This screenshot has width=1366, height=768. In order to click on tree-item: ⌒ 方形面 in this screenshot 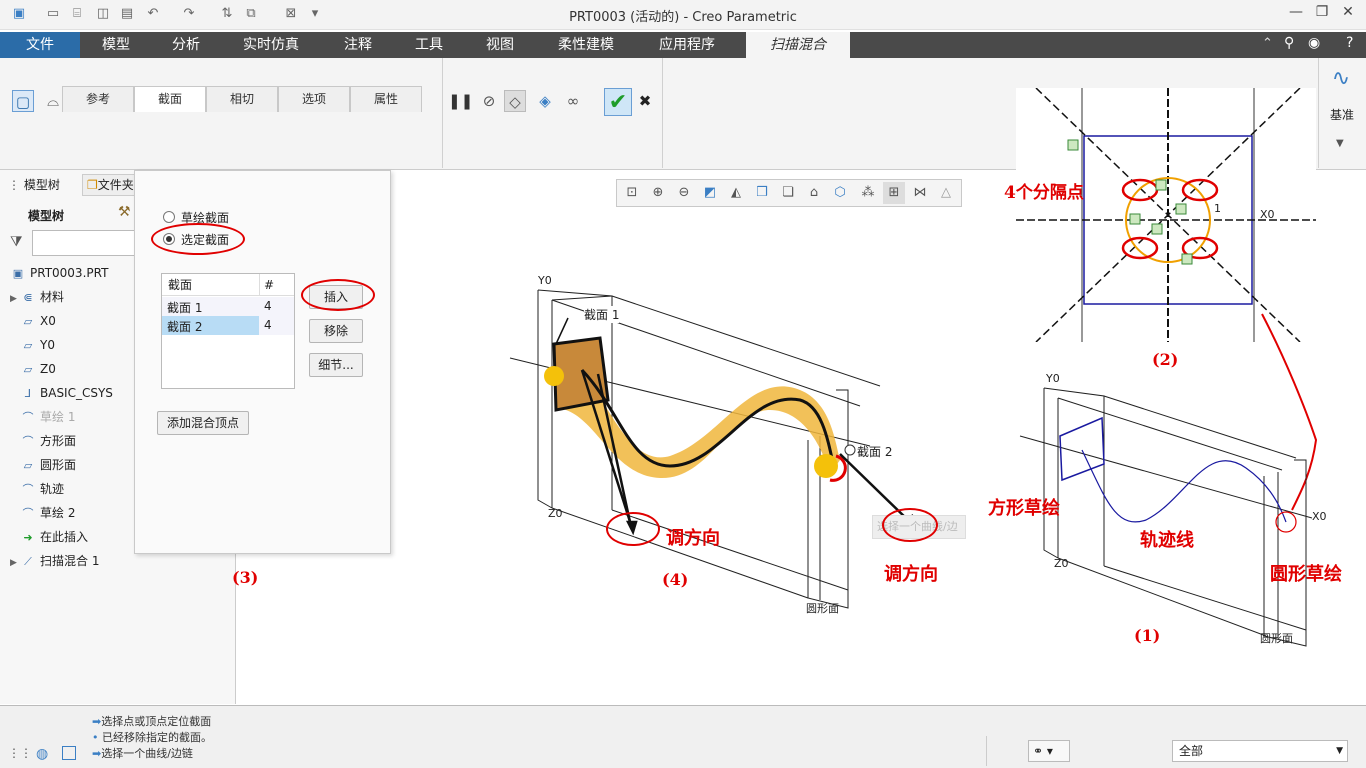, I will do `click(43, 441)`.